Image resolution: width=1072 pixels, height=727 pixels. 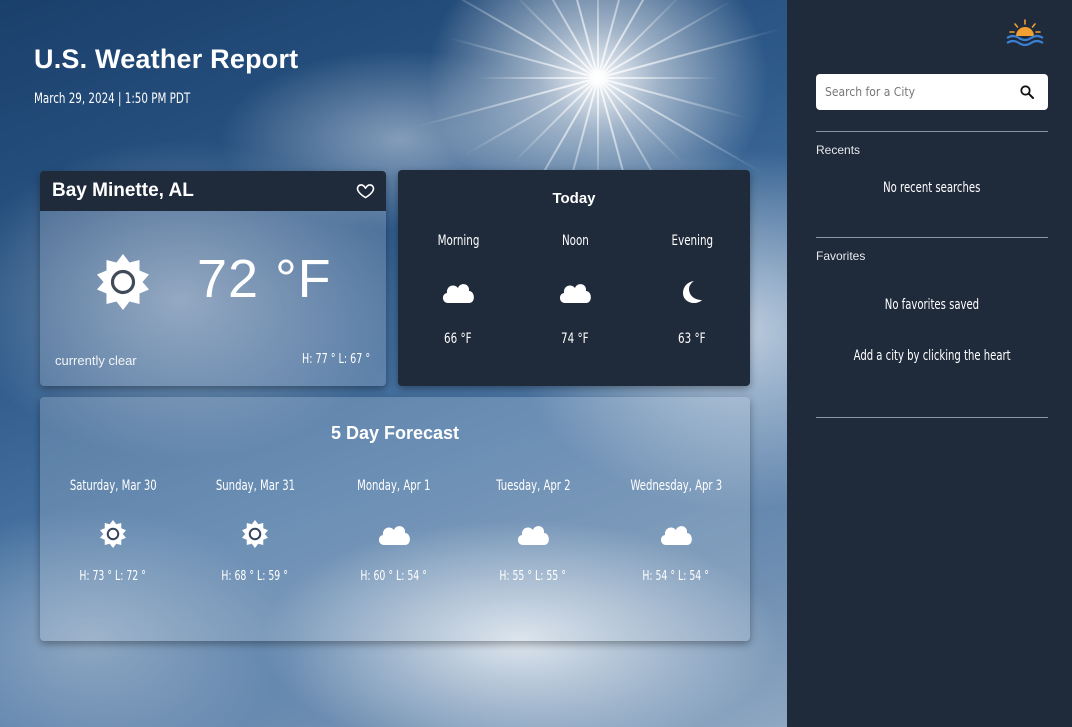 I want to click on city-name: Bay Minette, AL, so click(x=123, y=190).